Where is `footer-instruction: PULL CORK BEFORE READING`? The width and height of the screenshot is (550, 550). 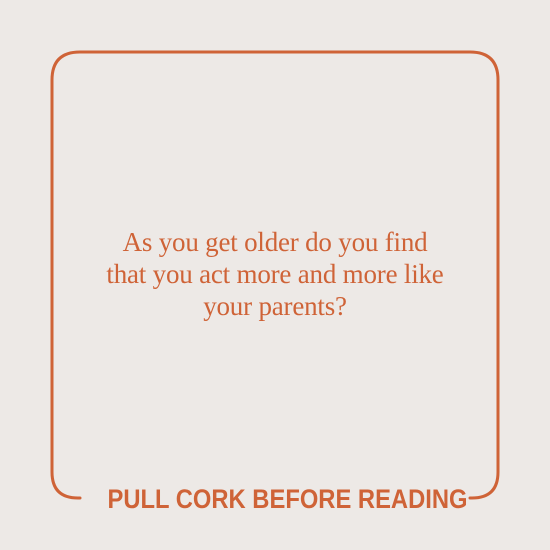 footer-instruction: PULL CORK BEFORE READING is located at coordinates (275, 499).